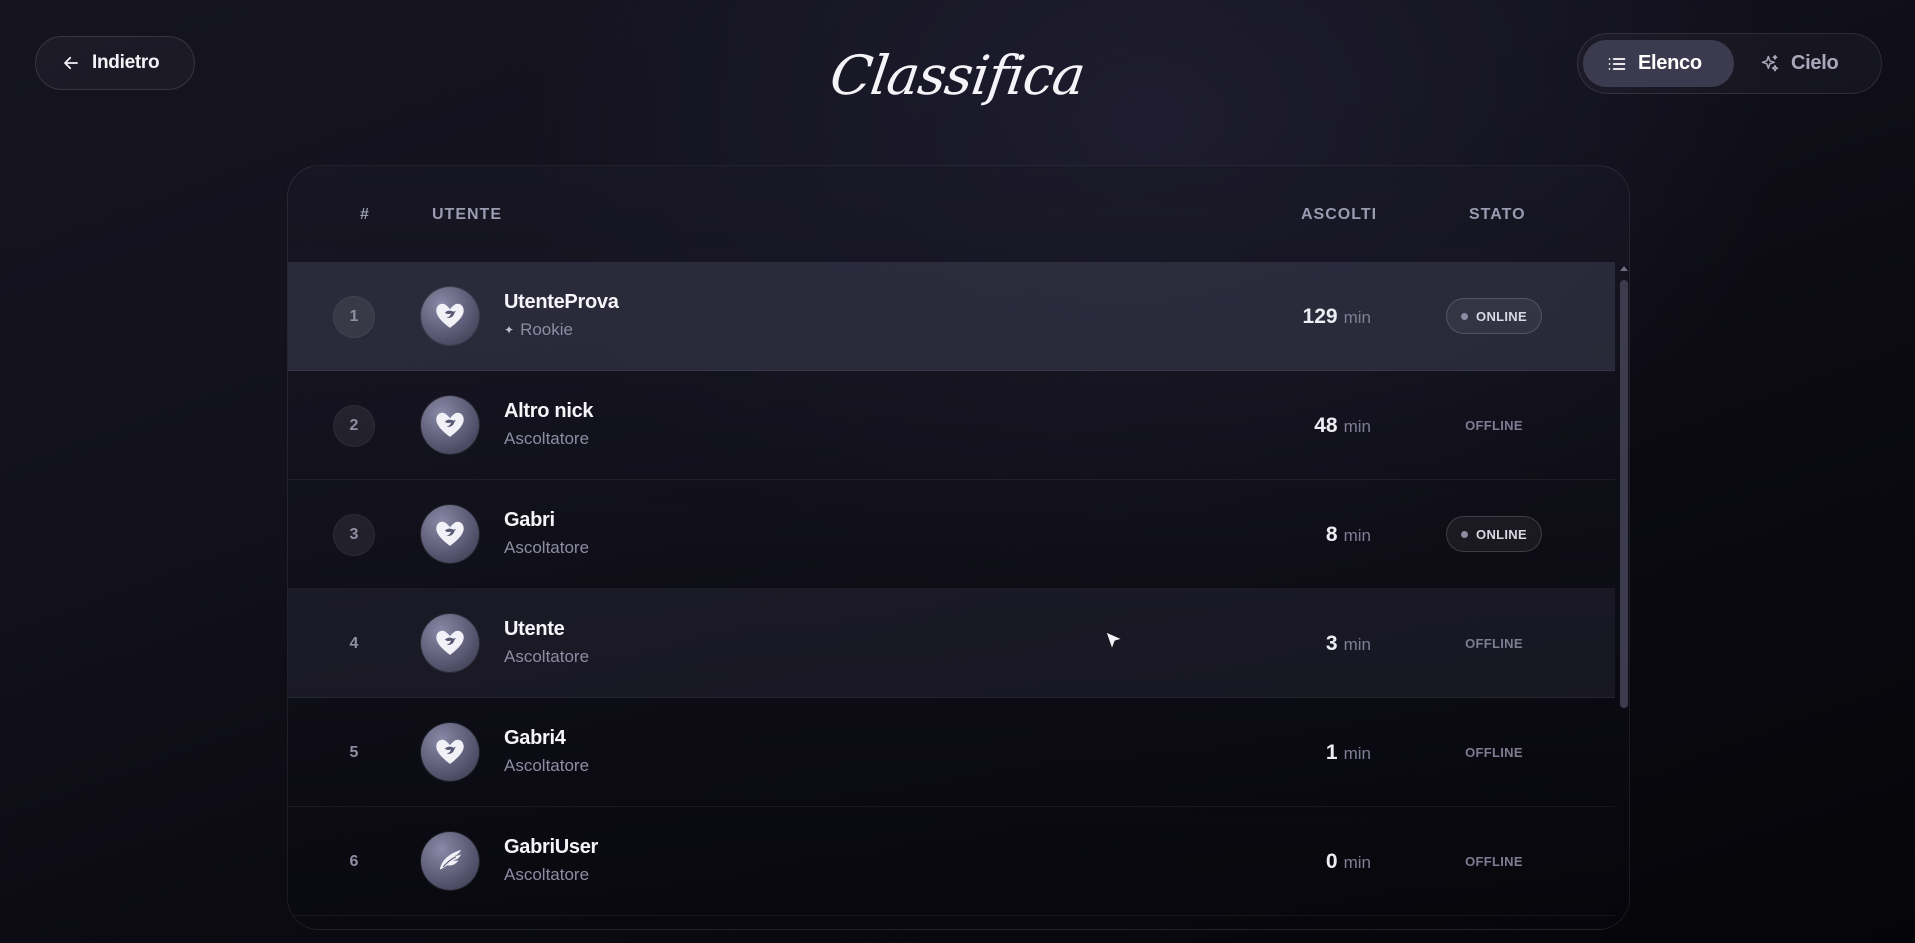 The width and height of the screenshot is (1915, 943). I want to click on user-role: ✦ Rookie, so click(538, 330).